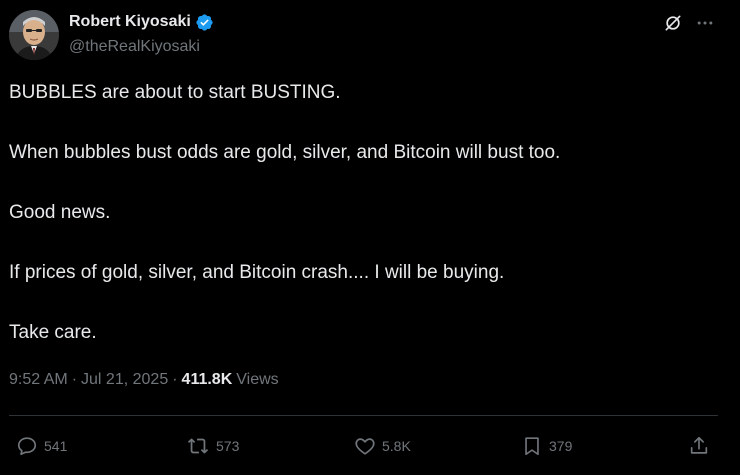  I want to click on reply-button: 541, so click(41, 446).